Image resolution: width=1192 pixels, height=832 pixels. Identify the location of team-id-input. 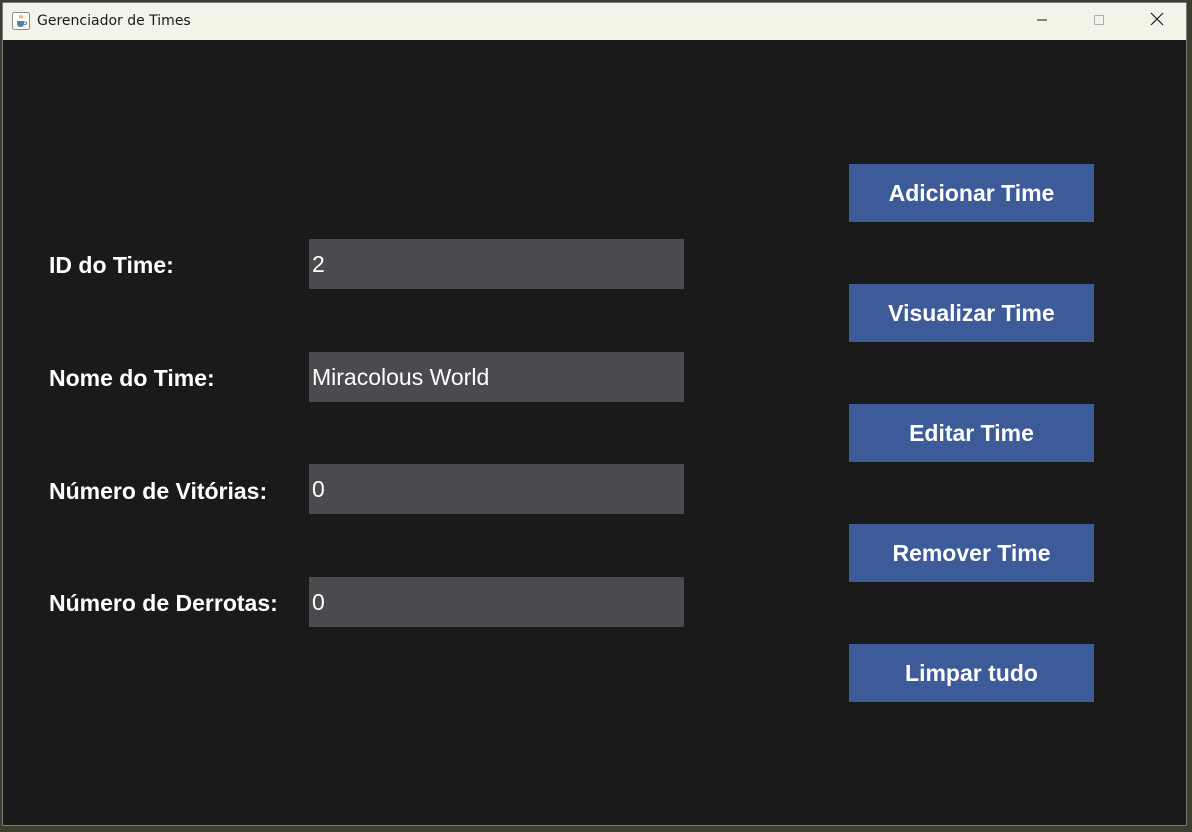
(496, 264).